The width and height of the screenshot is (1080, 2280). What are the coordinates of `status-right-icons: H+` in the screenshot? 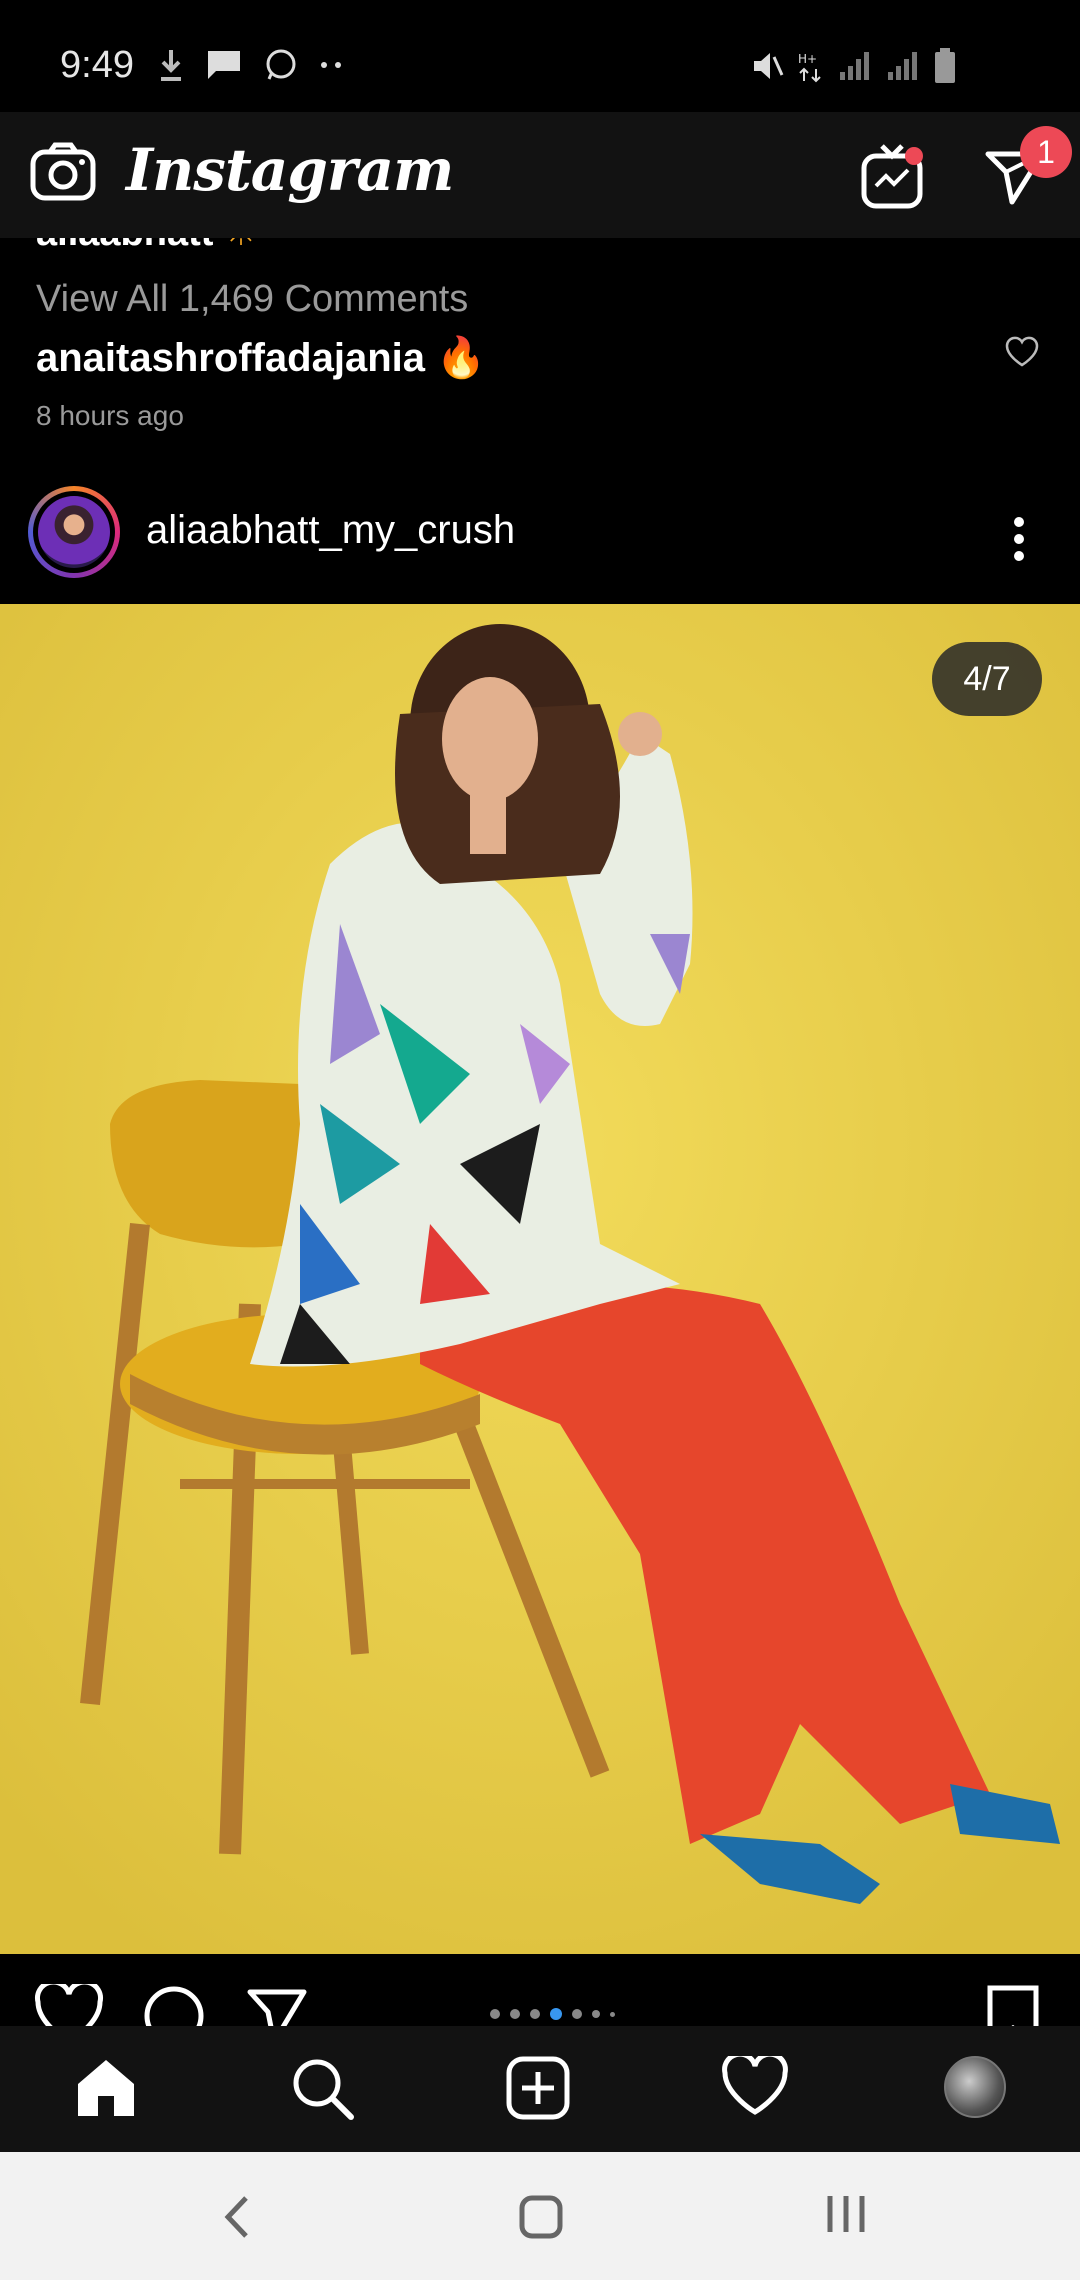 It's located at (853, 66).